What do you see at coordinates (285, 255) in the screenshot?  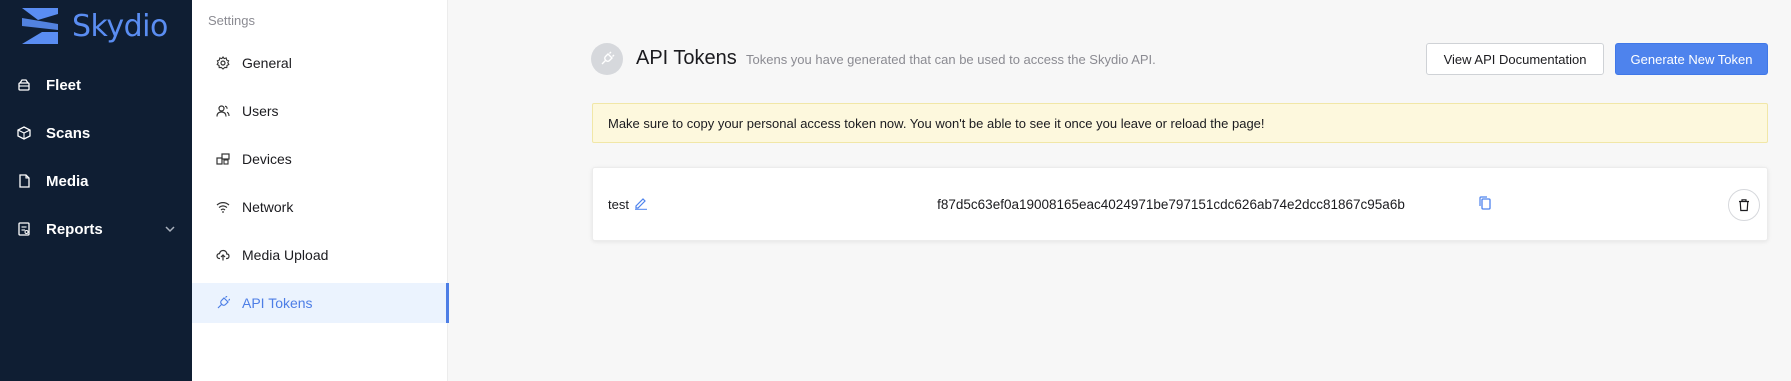 I see `settings-item-label: Media Upload` at bounding box center [285, 255].